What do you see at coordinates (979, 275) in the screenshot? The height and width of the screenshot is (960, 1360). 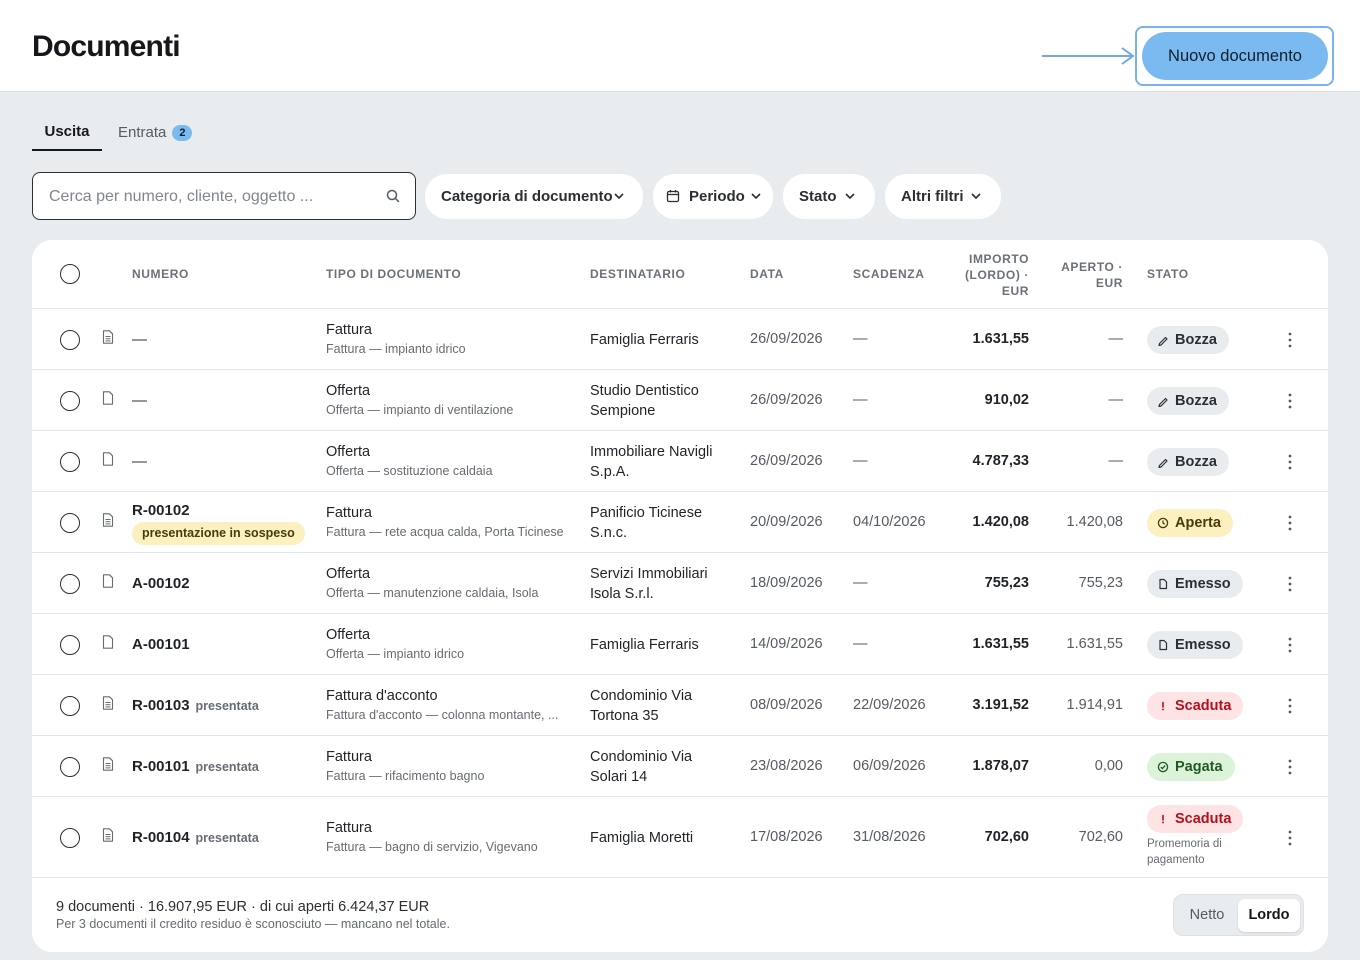 I see `column-header-importo: IMPORTO (LORDO) · EUR` at bounding box center [979, 275].